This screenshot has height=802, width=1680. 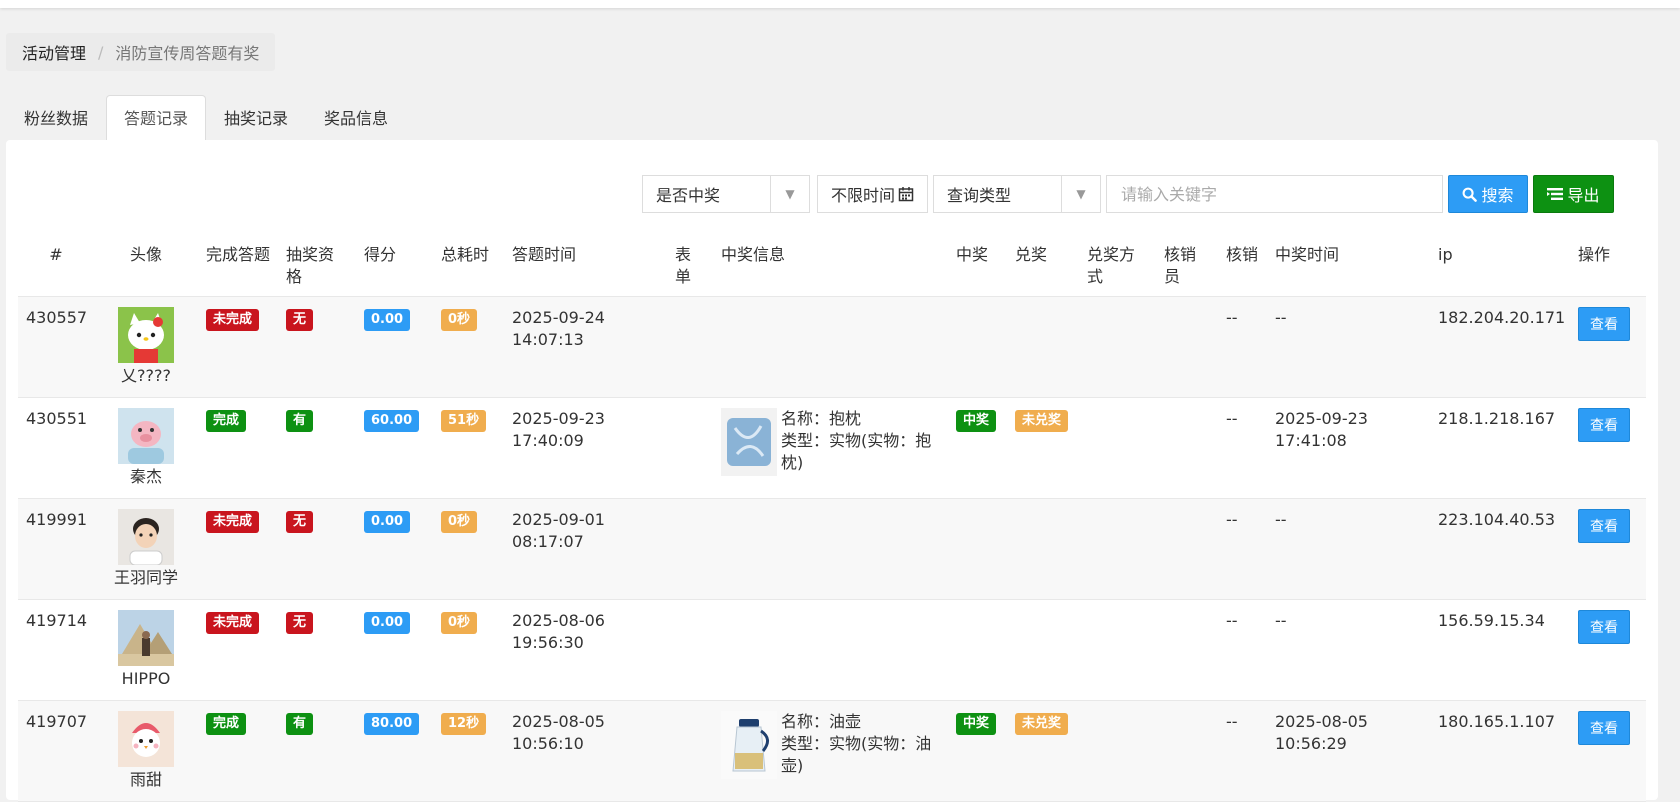 I want to click on redeem-badge: 未兑奖, so click(x=1042, y=421).